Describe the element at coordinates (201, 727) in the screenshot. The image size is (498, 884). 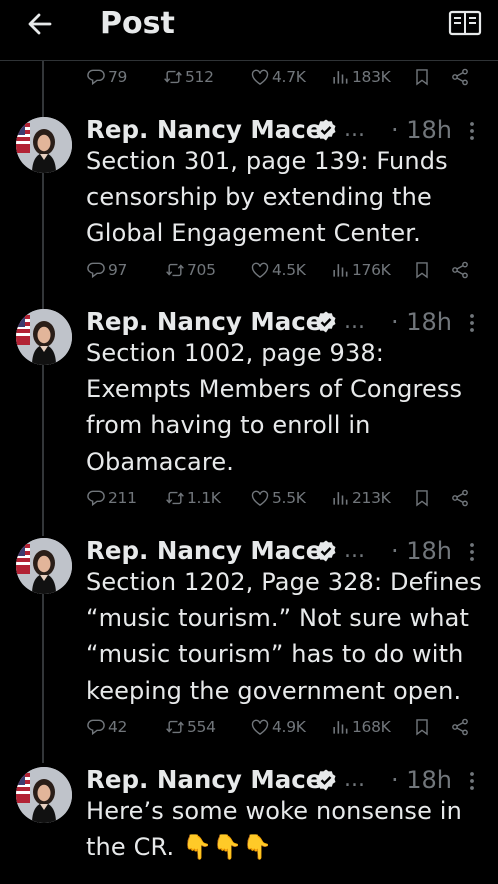
I see `repost-count: 554` at that location.